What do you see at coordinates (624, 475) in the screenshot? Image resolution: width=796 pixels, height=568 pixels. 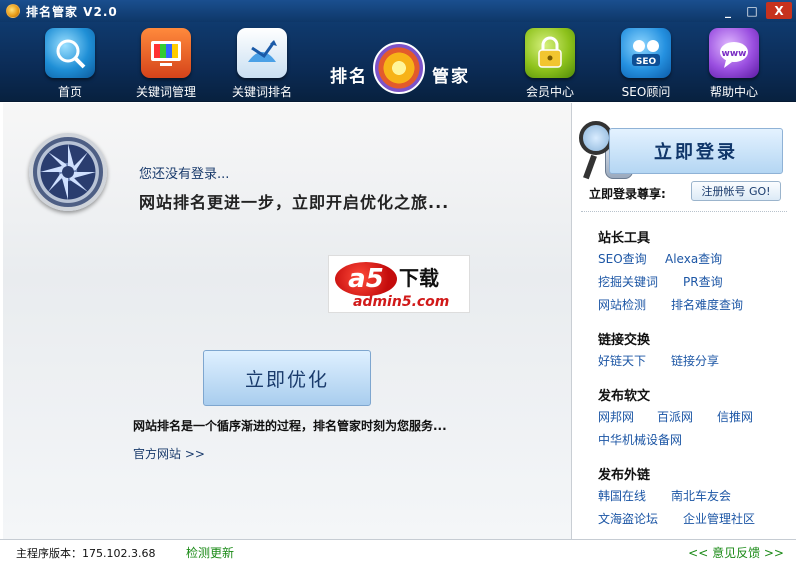 I see `section-title-publish-backlinks: 发布外链` at bounding box center [624, 475].